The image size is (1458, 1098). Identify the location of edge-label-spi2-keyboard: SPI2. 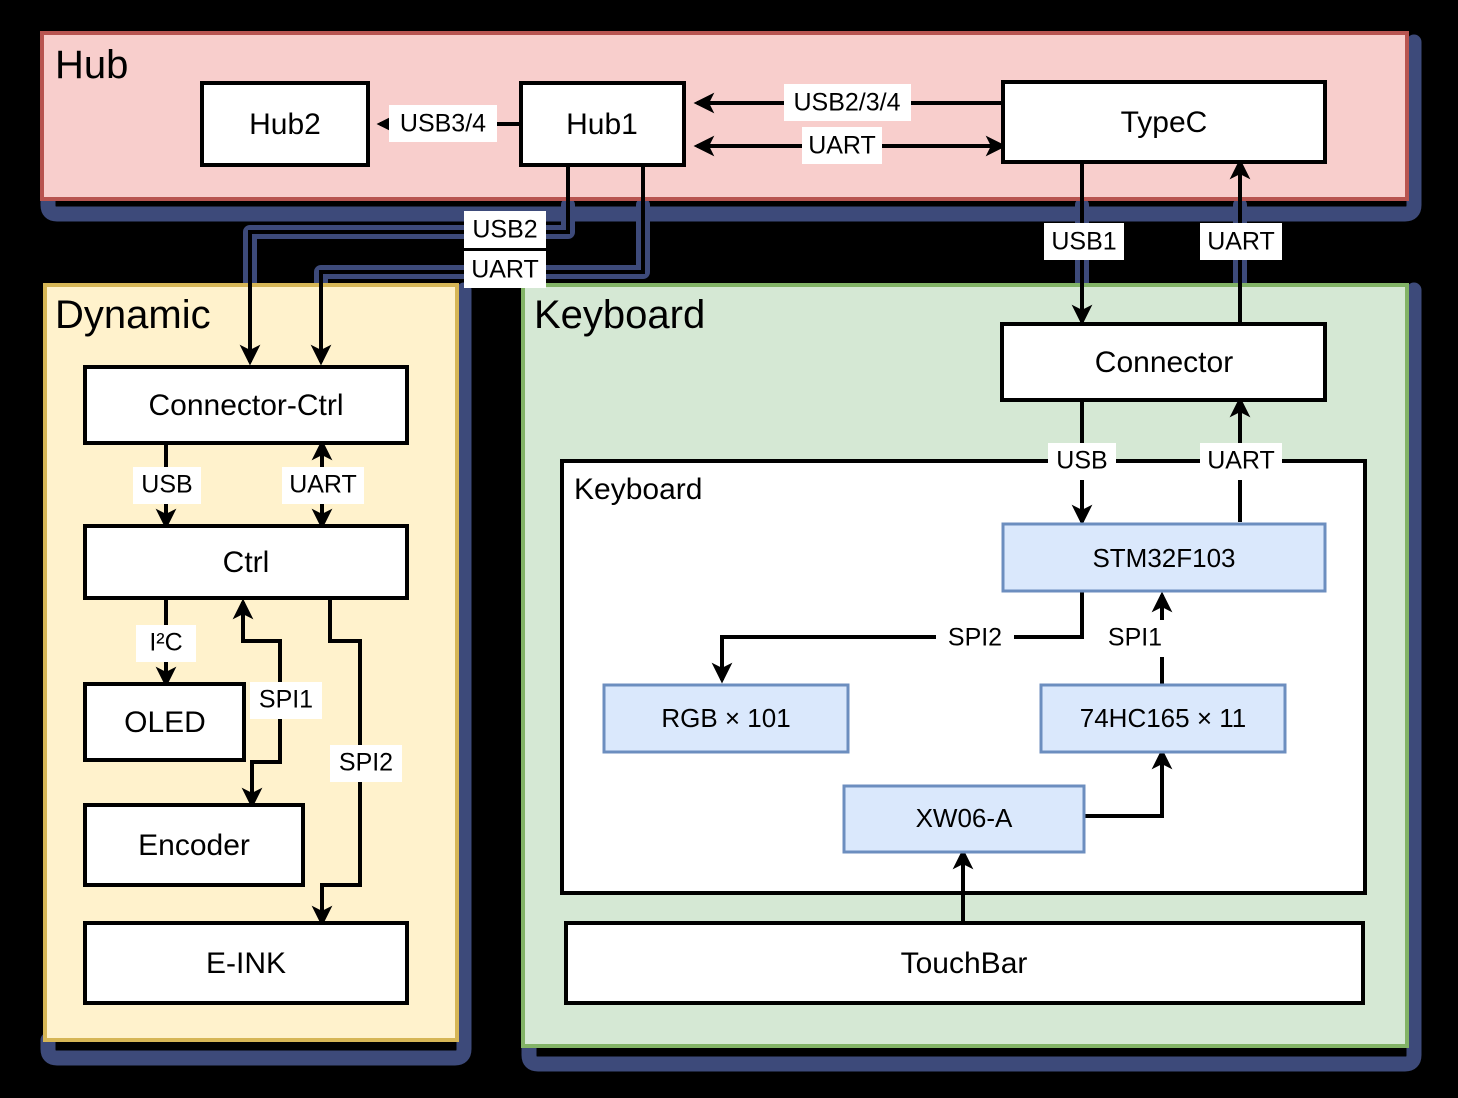
(975, 638).